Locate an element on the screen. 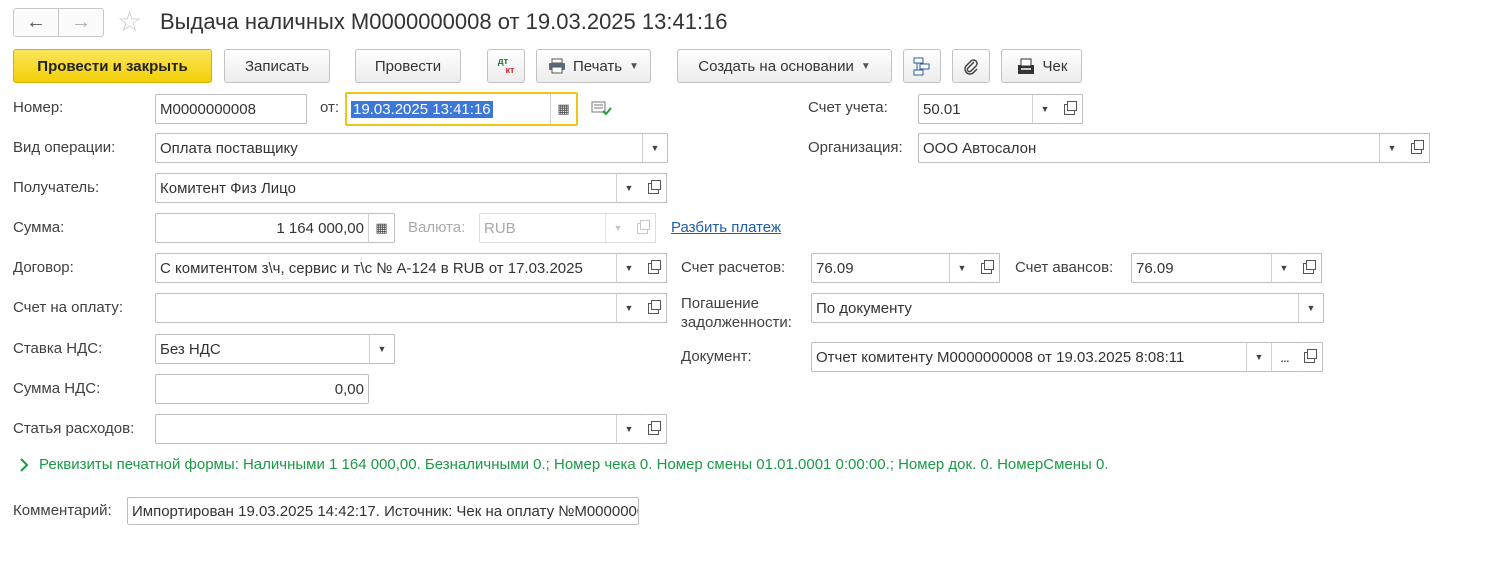 The height and width of the screenshot is (573, 1495). account-field: 50.01 ▼ is located at coordinates (988, 109).